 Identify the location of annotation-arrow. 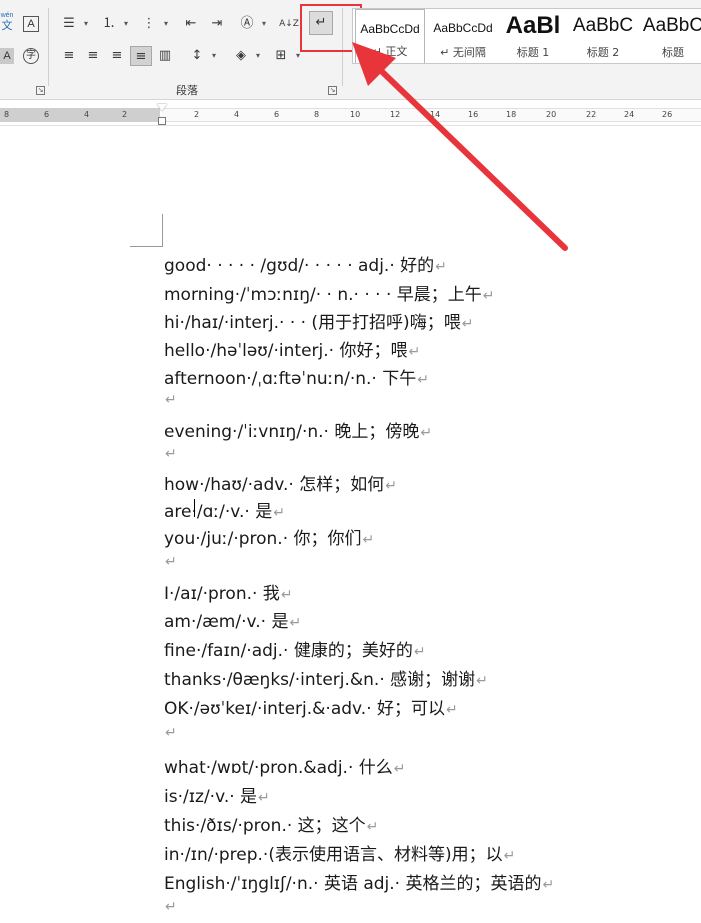
(460, 146).